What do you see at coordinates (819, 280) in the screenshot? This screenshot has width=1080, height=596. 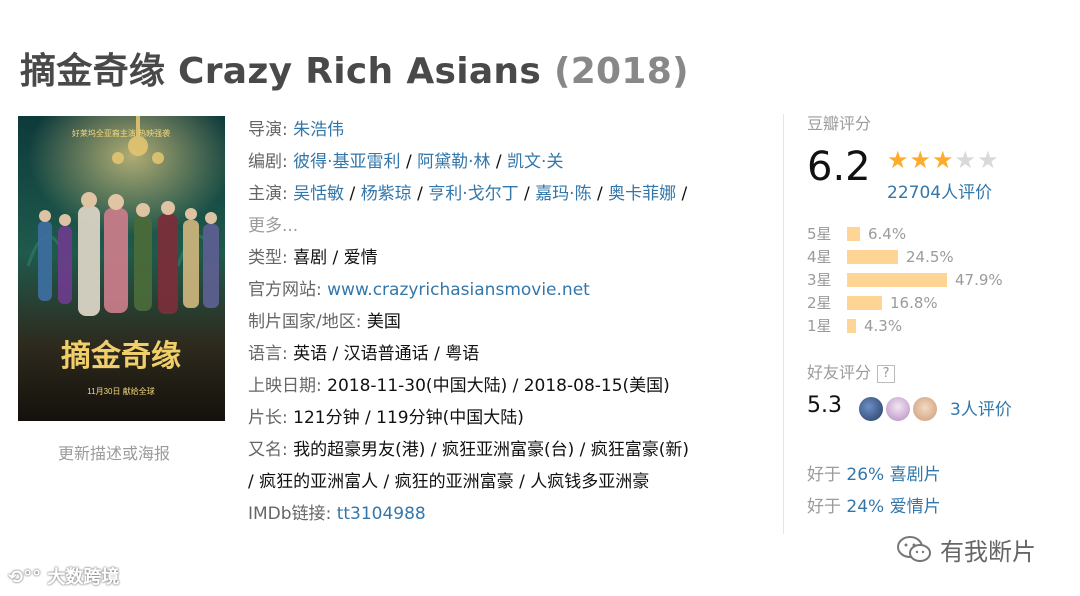 I see `rating-bar-label: 3星` at bounding box center [819, 280].